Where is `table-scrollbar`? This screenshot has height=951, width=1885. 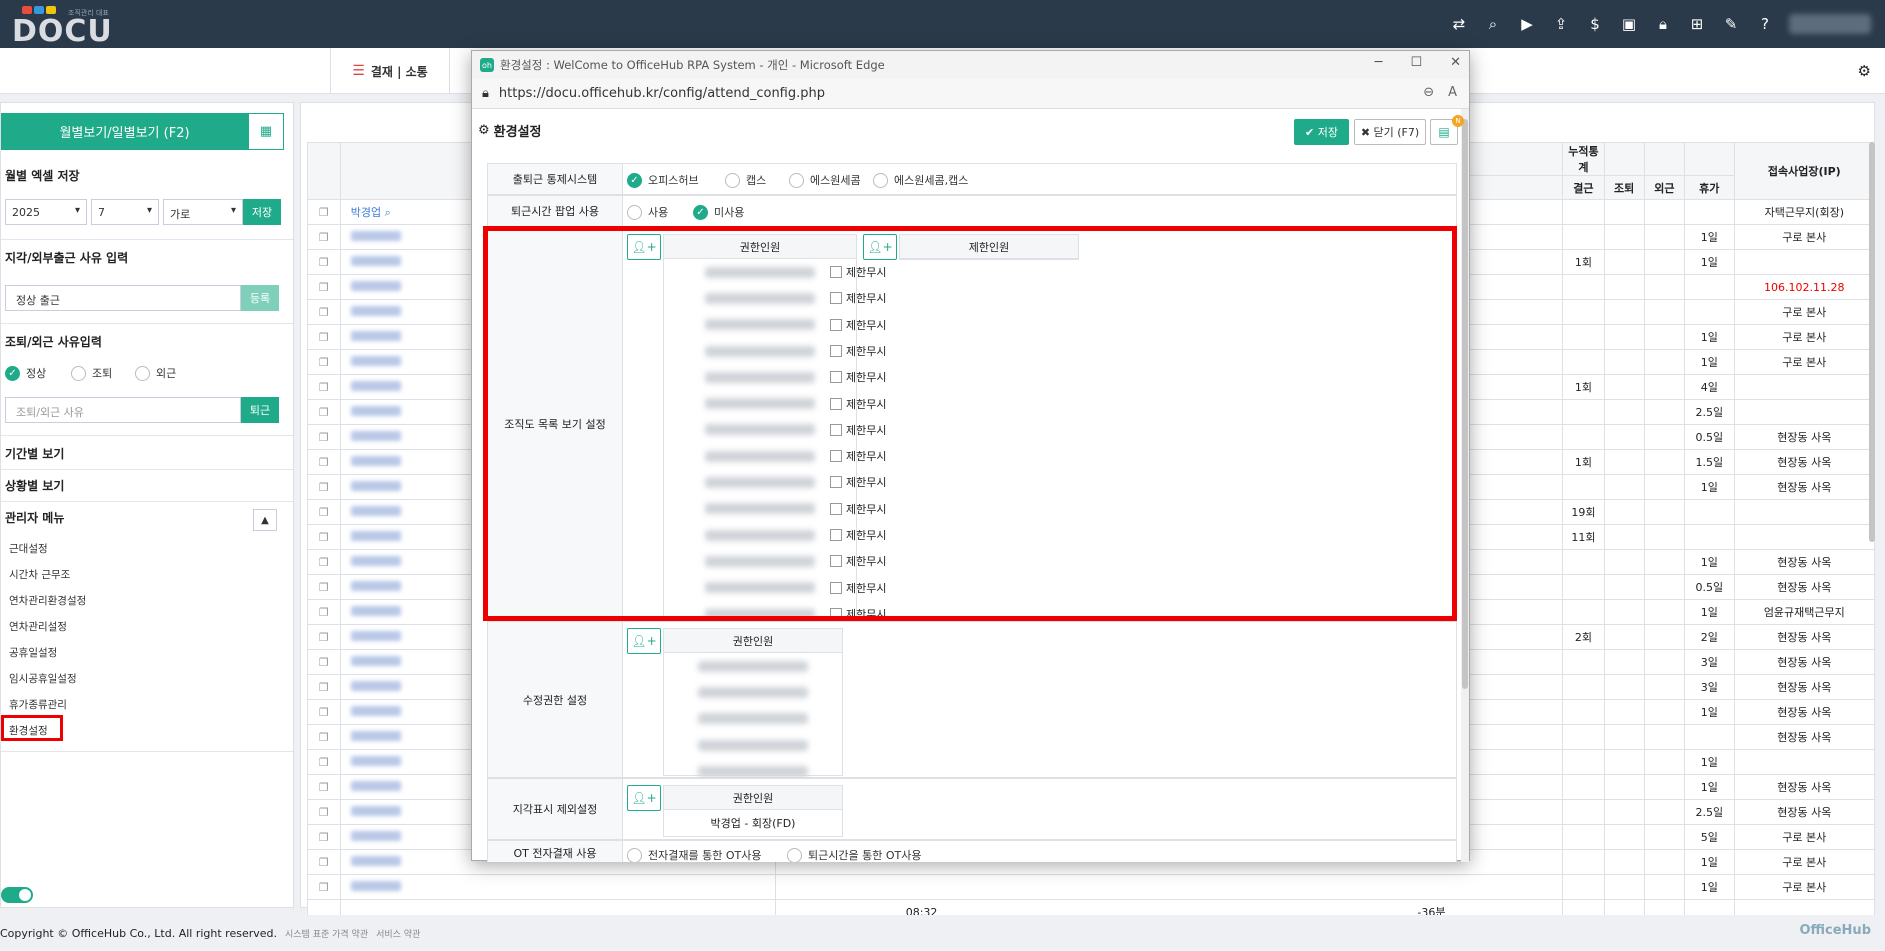
table-scrollbar is located at coordinates (1872, 342).